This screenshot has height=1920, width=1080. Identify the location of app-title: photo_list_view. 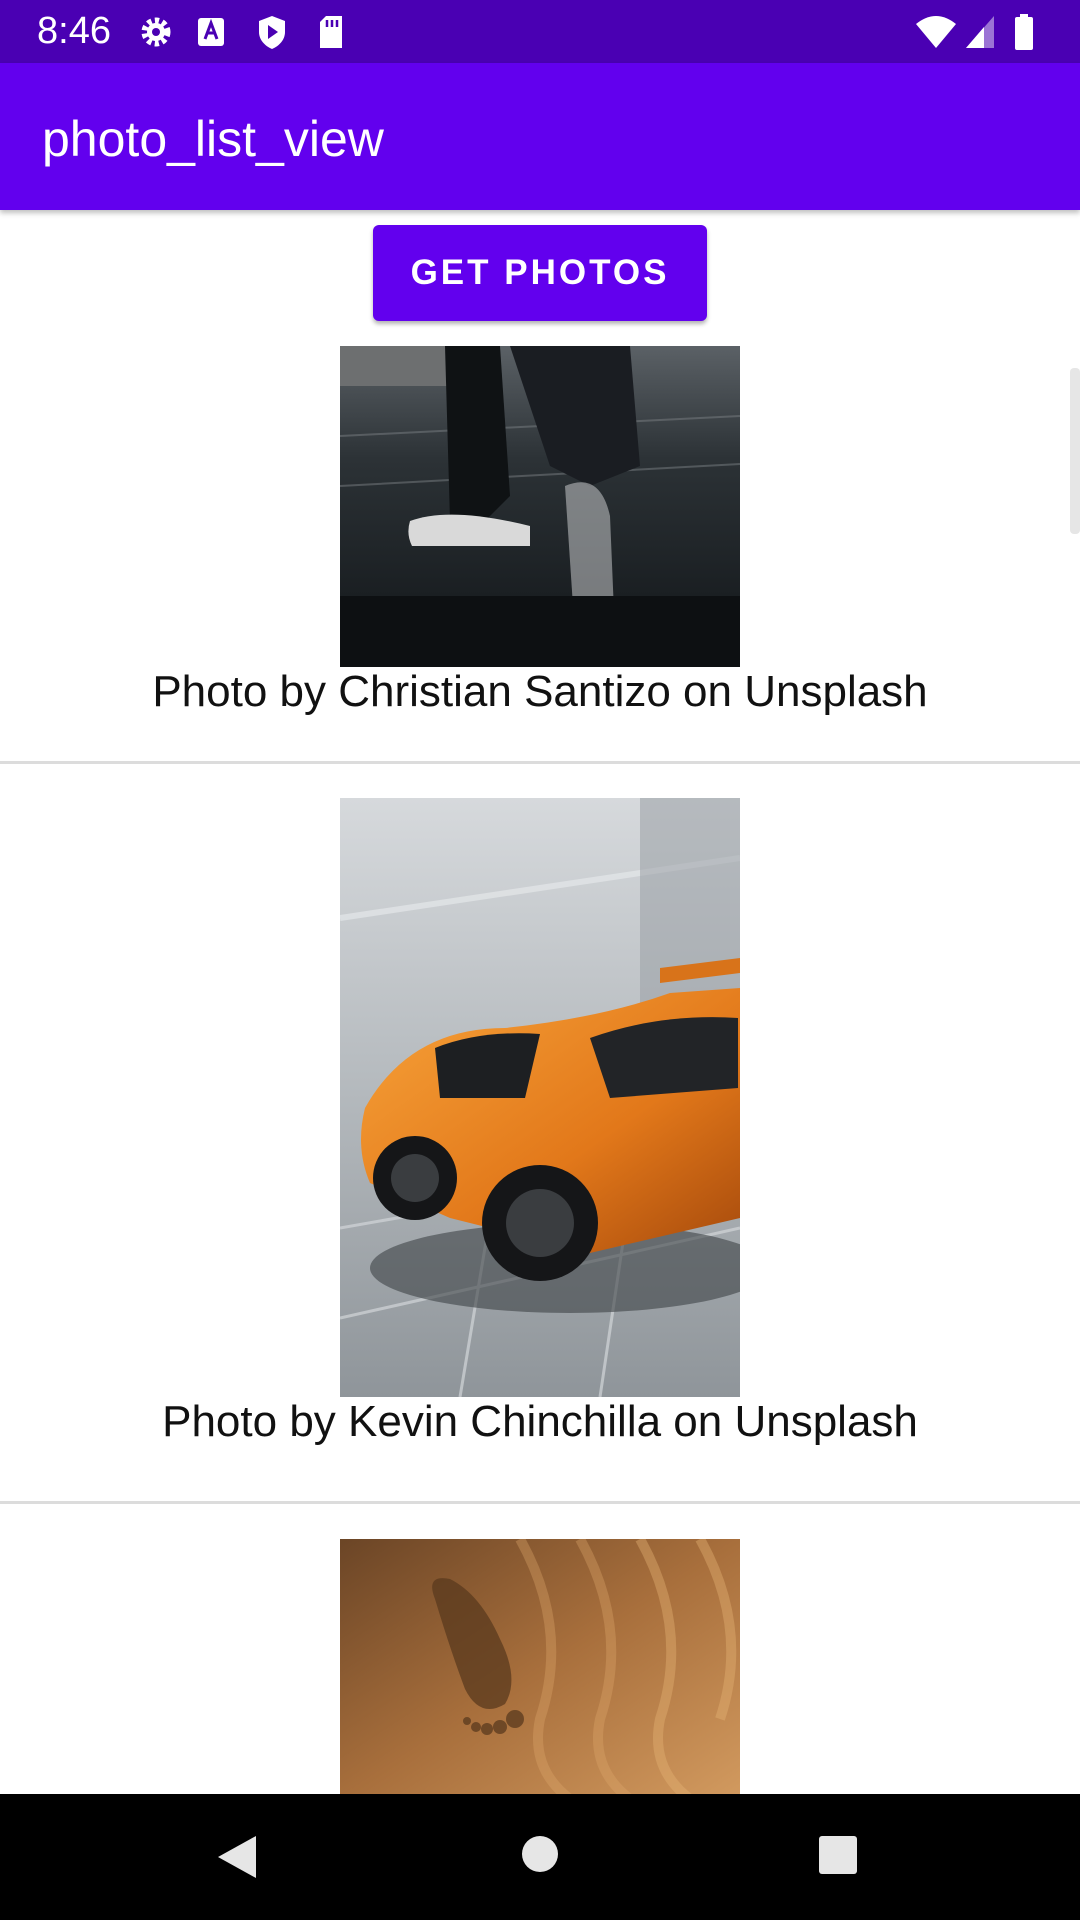
(213, 139).